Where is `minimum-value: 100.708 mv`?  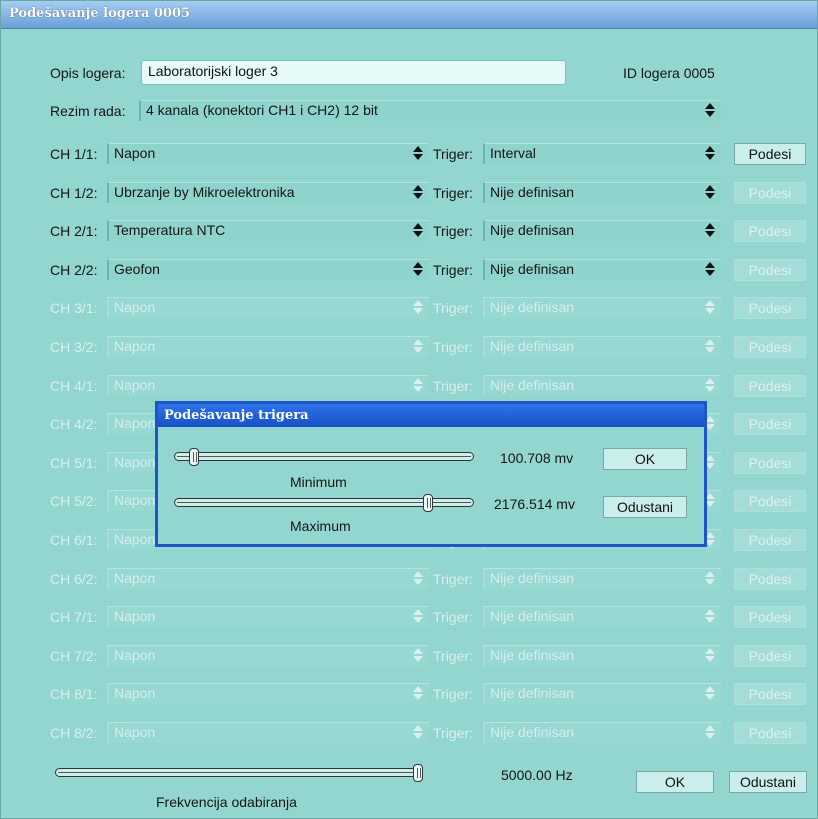
minimum-value: 100.708 mv is located at coordinates (537, 458).